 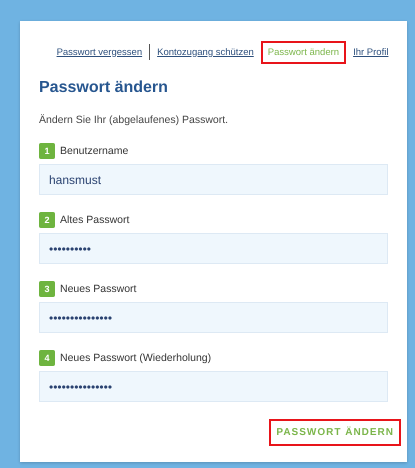 I want to click on field-label: Neues Passwort, so click(x=98, y=289).